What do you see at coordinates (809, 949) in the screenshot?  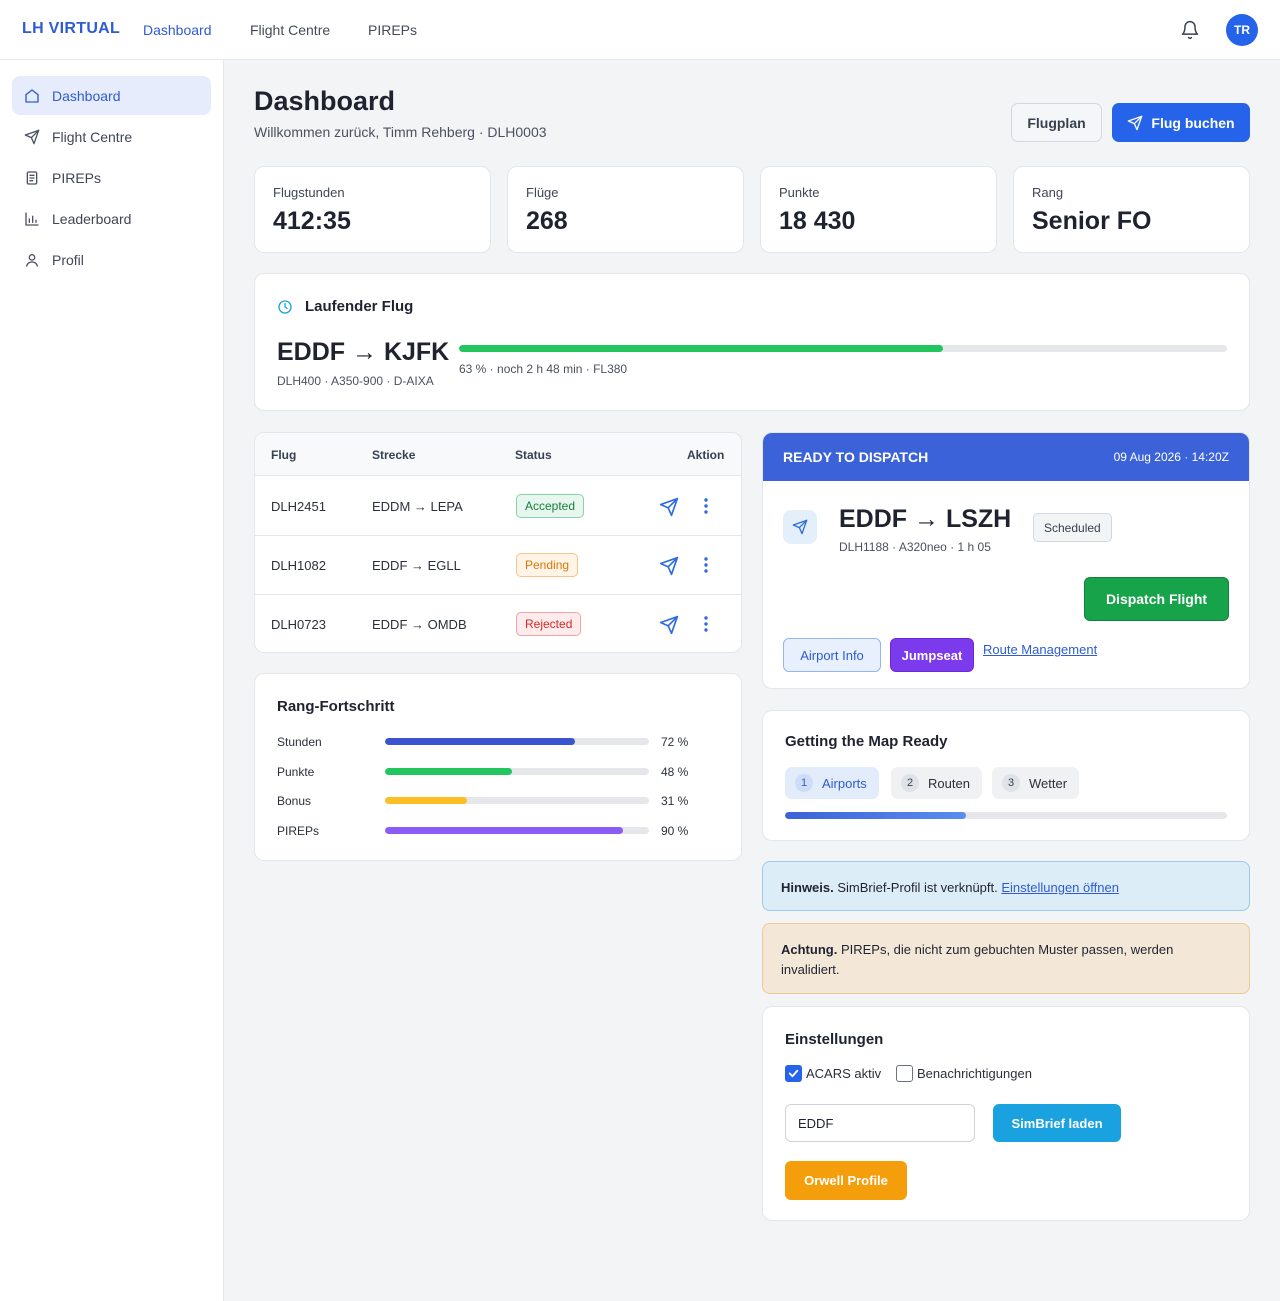 I see `warning-alert-label: Achtung.` at bounding box center [809, 949].